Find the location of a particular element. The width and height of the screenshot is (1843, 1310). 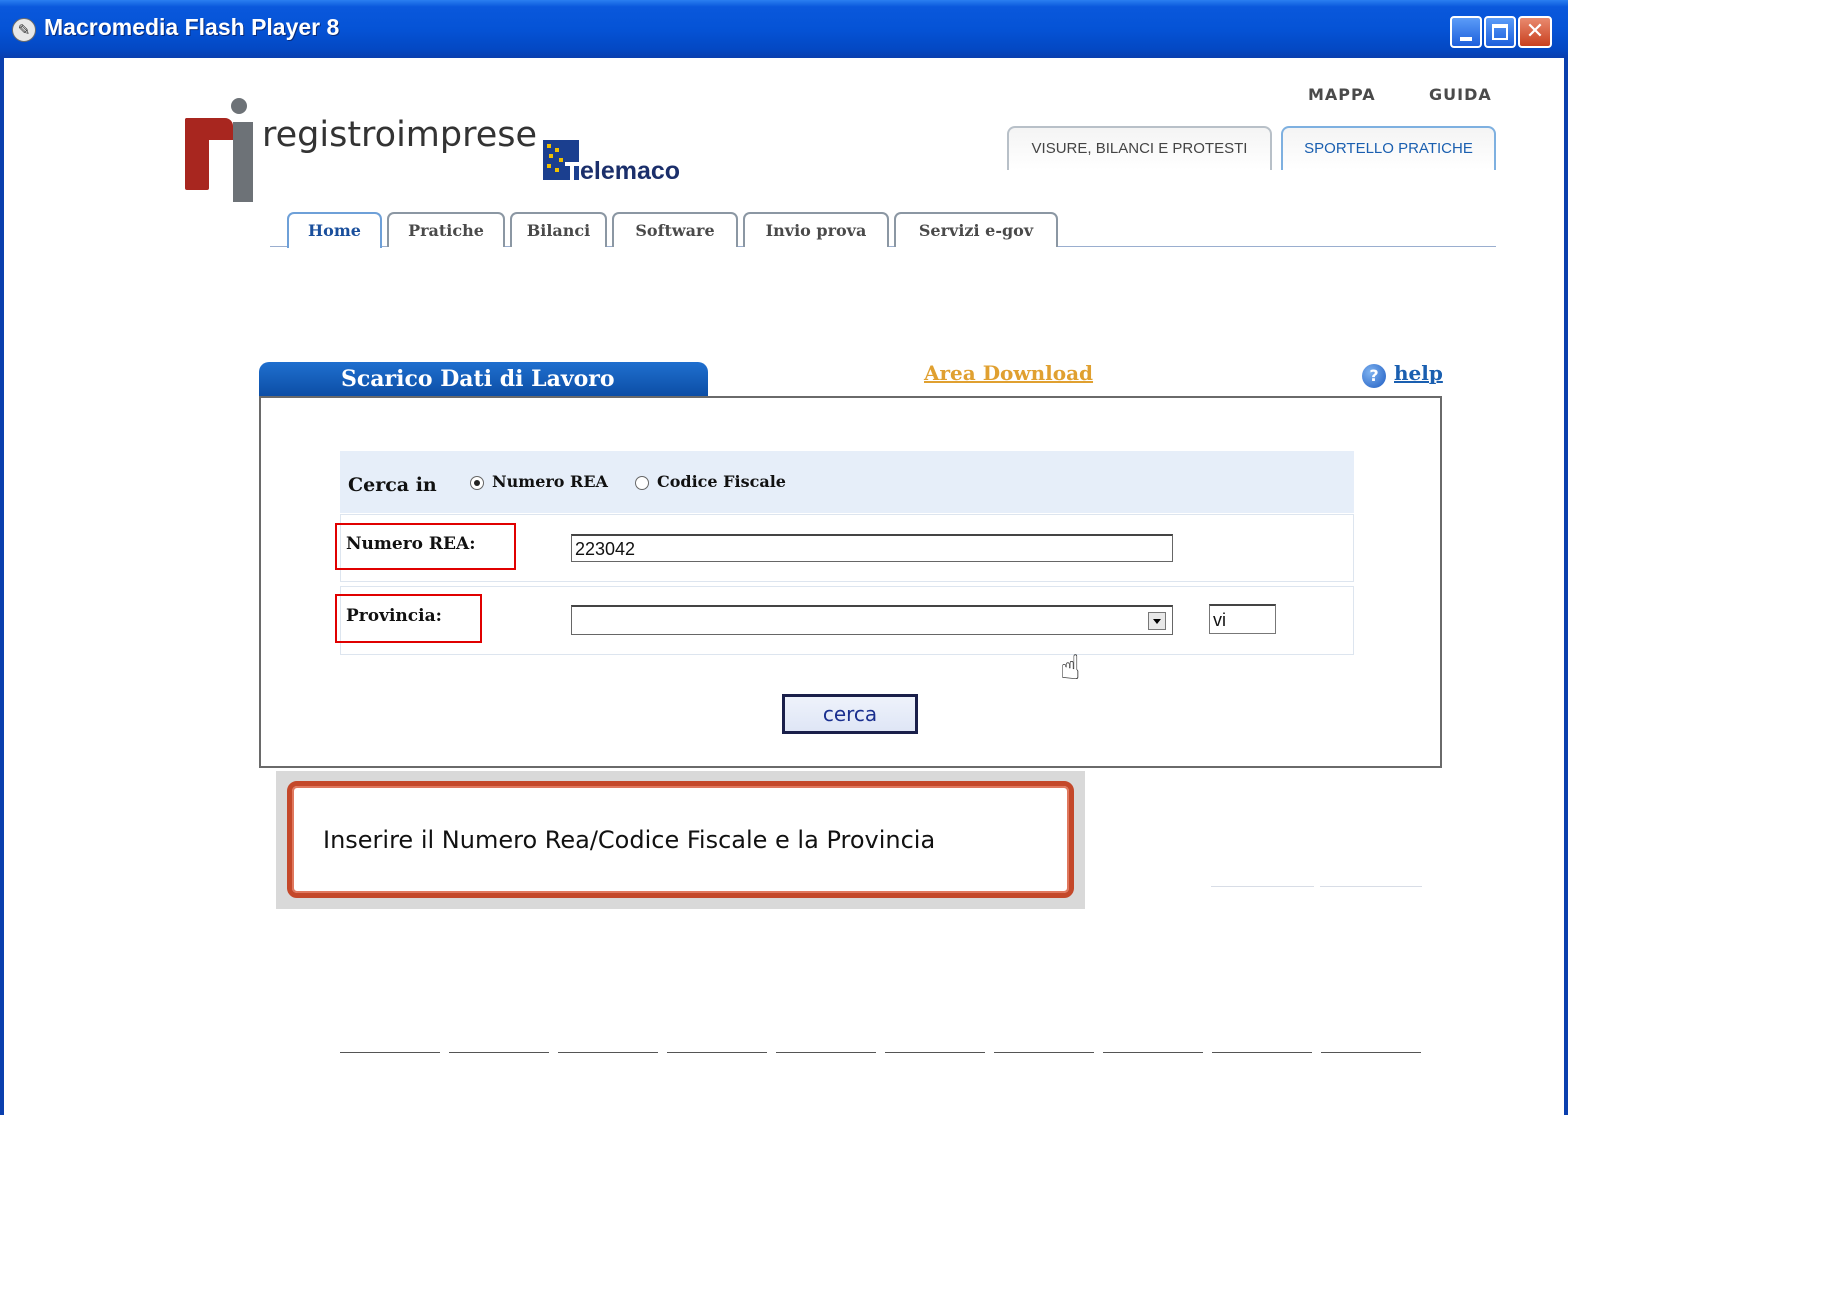

area-download-link: Area Download is located at coordinates (1008, 373).